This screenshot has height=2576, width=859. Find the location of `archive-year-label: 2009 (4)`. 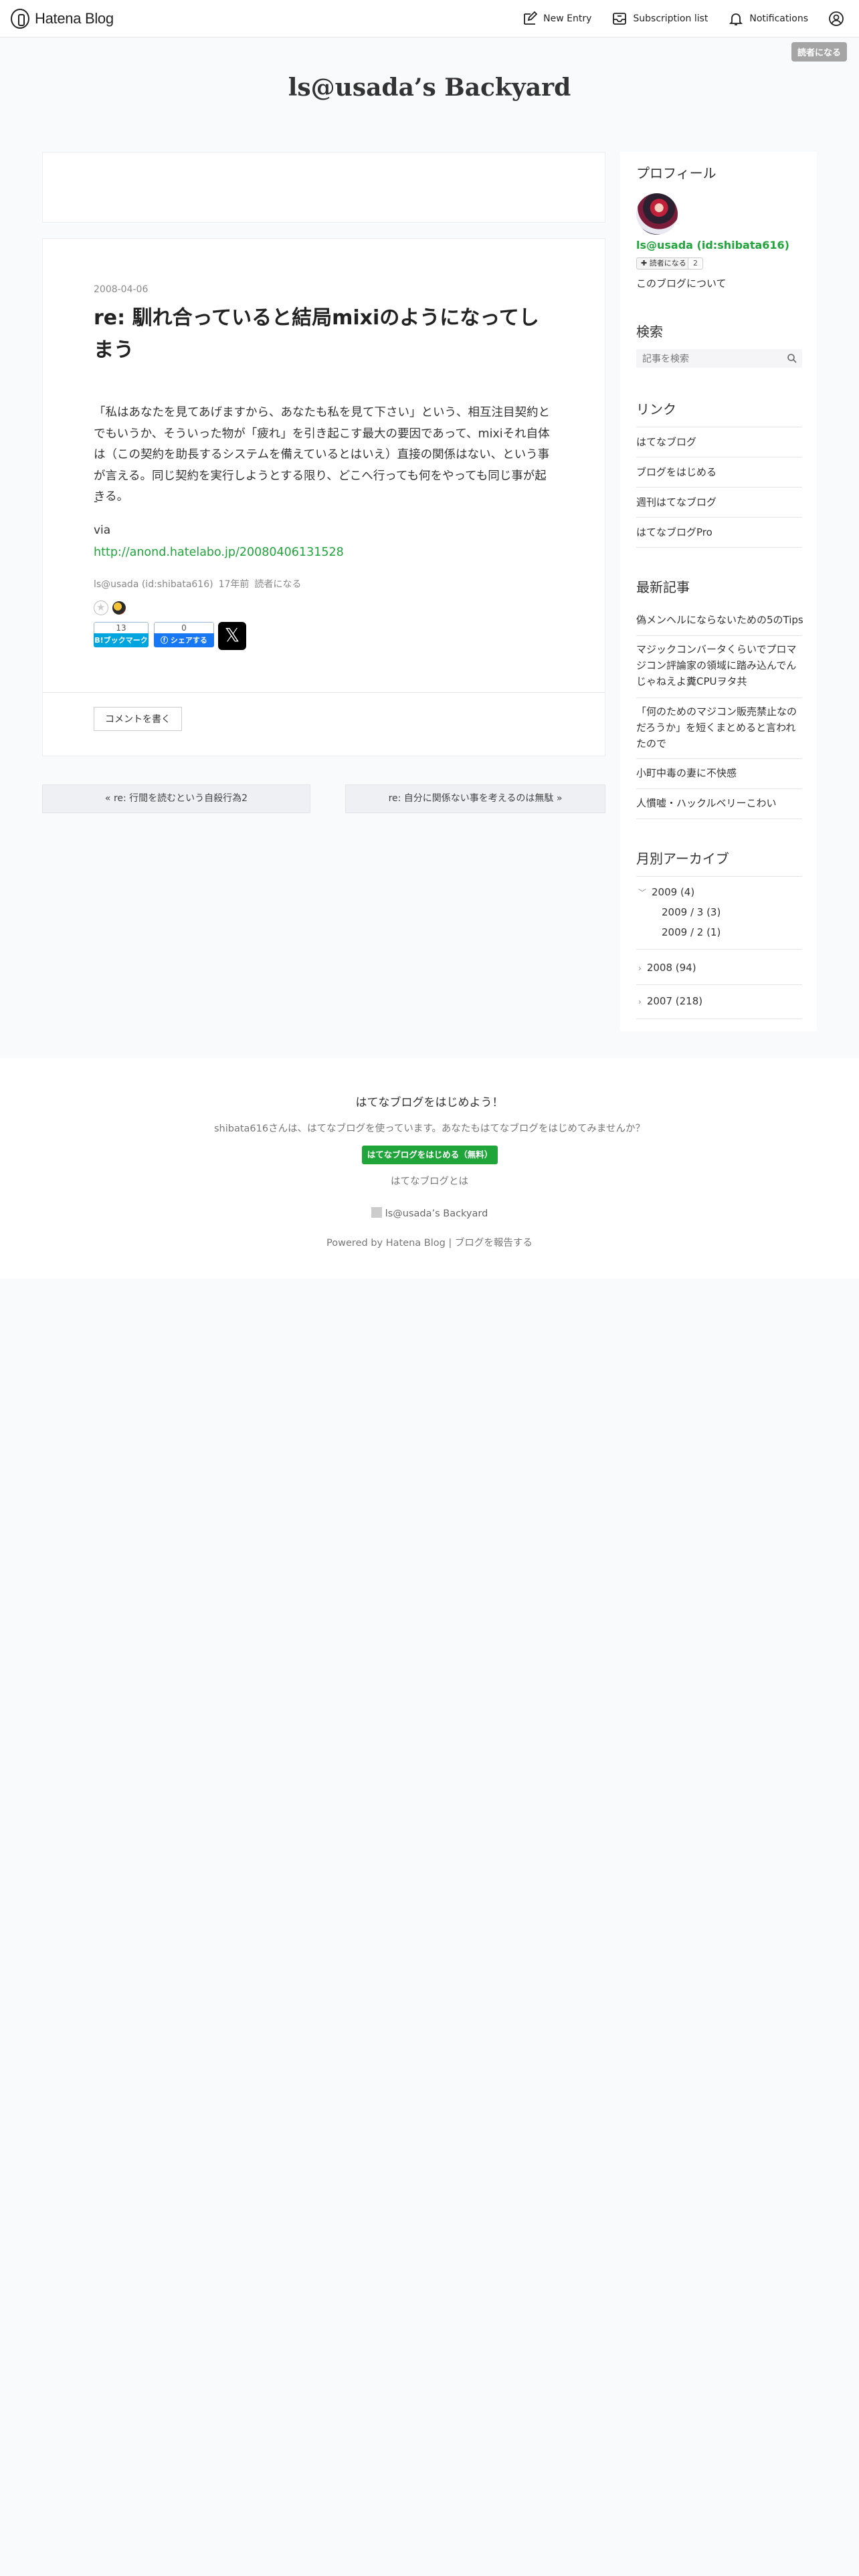

archive-year-label: 2009 (4) is located at coordinates (673, 892).